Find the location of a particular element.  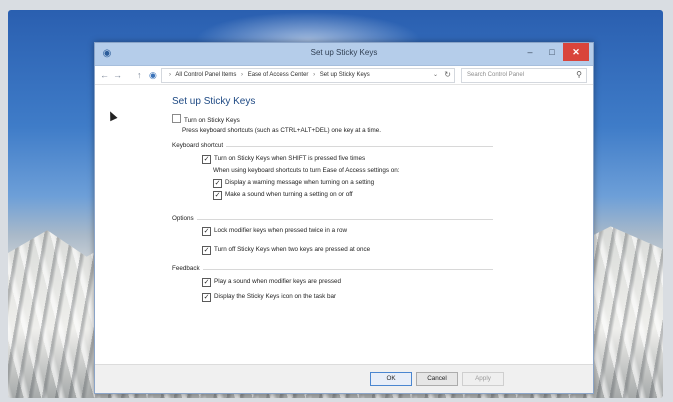

refresh-icon: ↻ is located at coordinates (447, 75).